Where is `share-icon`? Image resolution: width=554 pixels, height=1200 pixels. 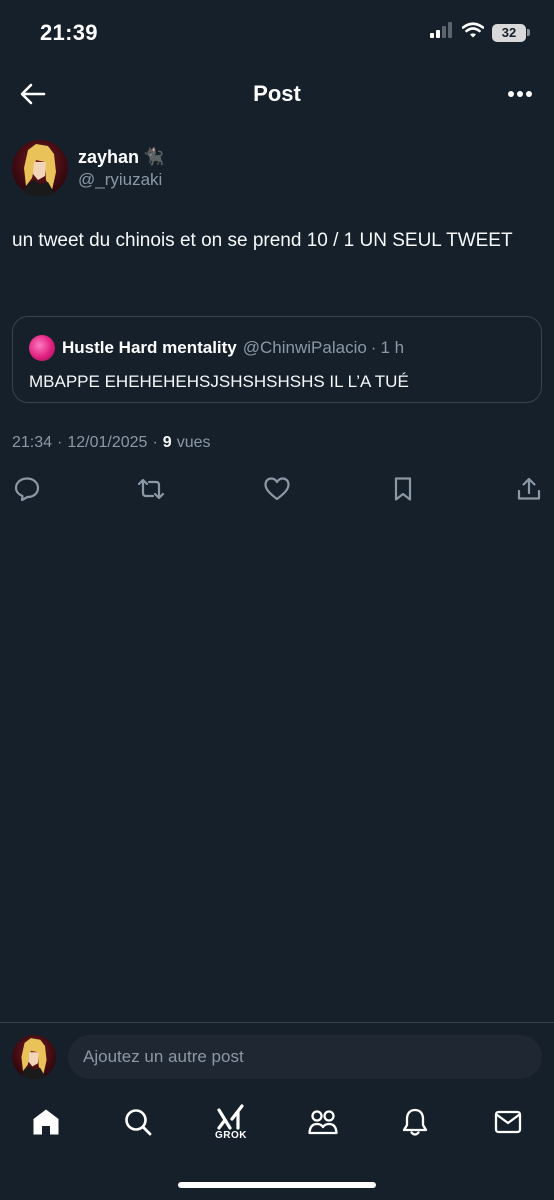
share-icon is located at coordinates (529, 488).